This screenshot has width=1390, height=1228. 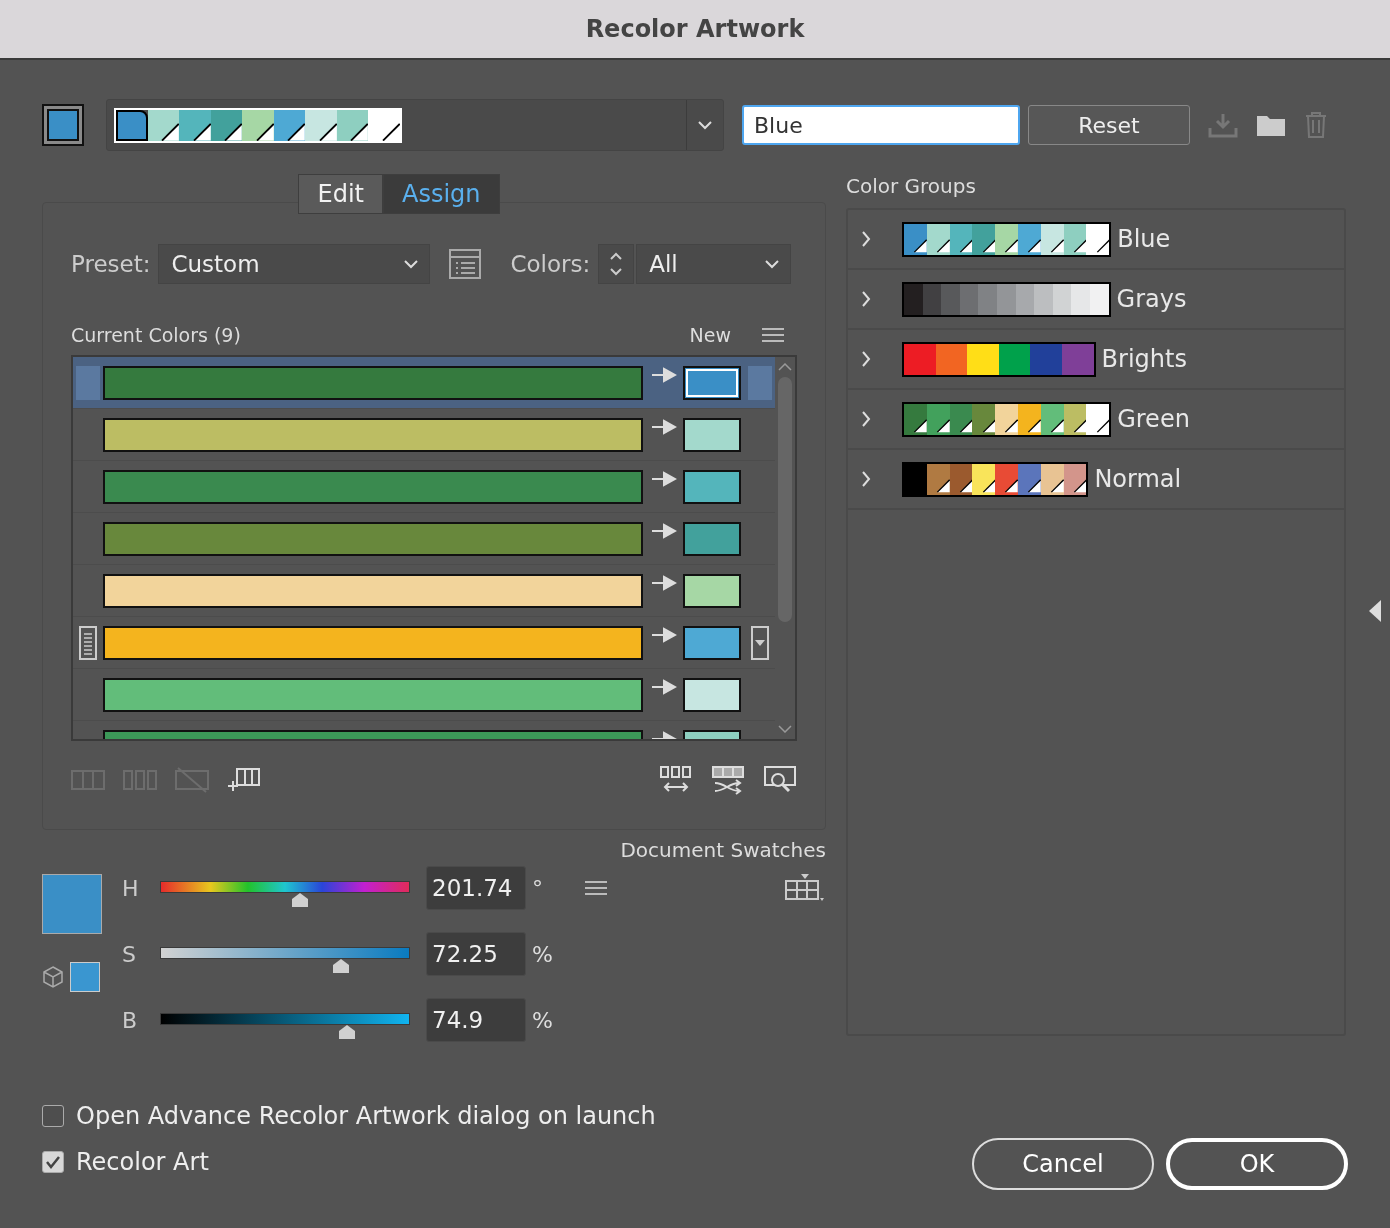 I want to click on slider-label: S, so click(x=129, y=954).